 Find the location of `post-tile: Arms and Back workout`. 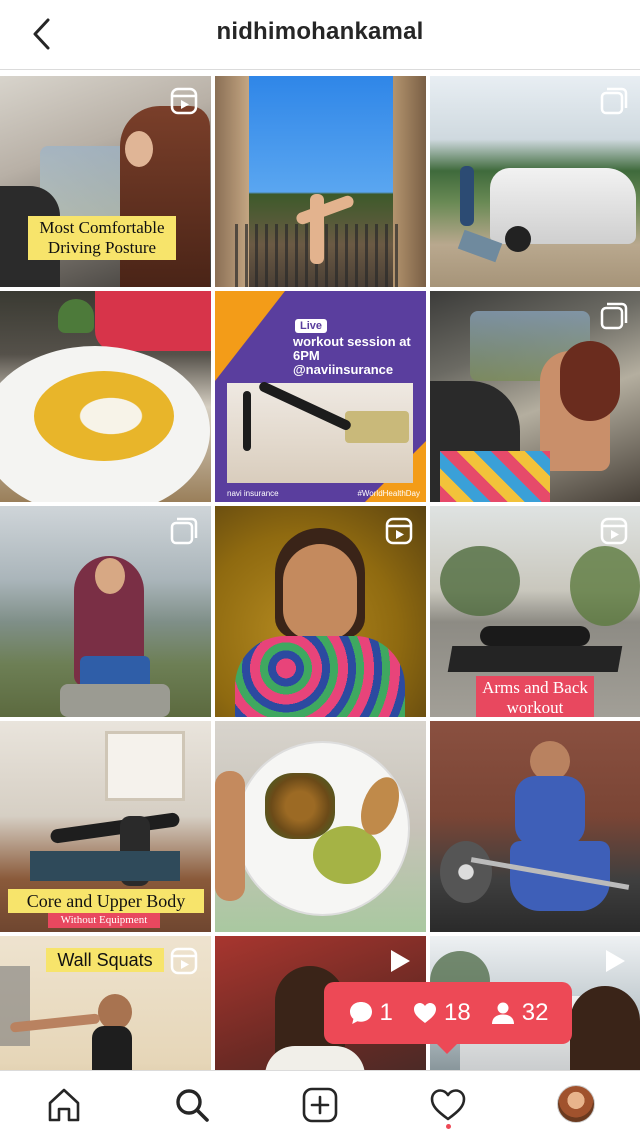

post-tile: Arms and Back workout is located at coordinates (535, 611).